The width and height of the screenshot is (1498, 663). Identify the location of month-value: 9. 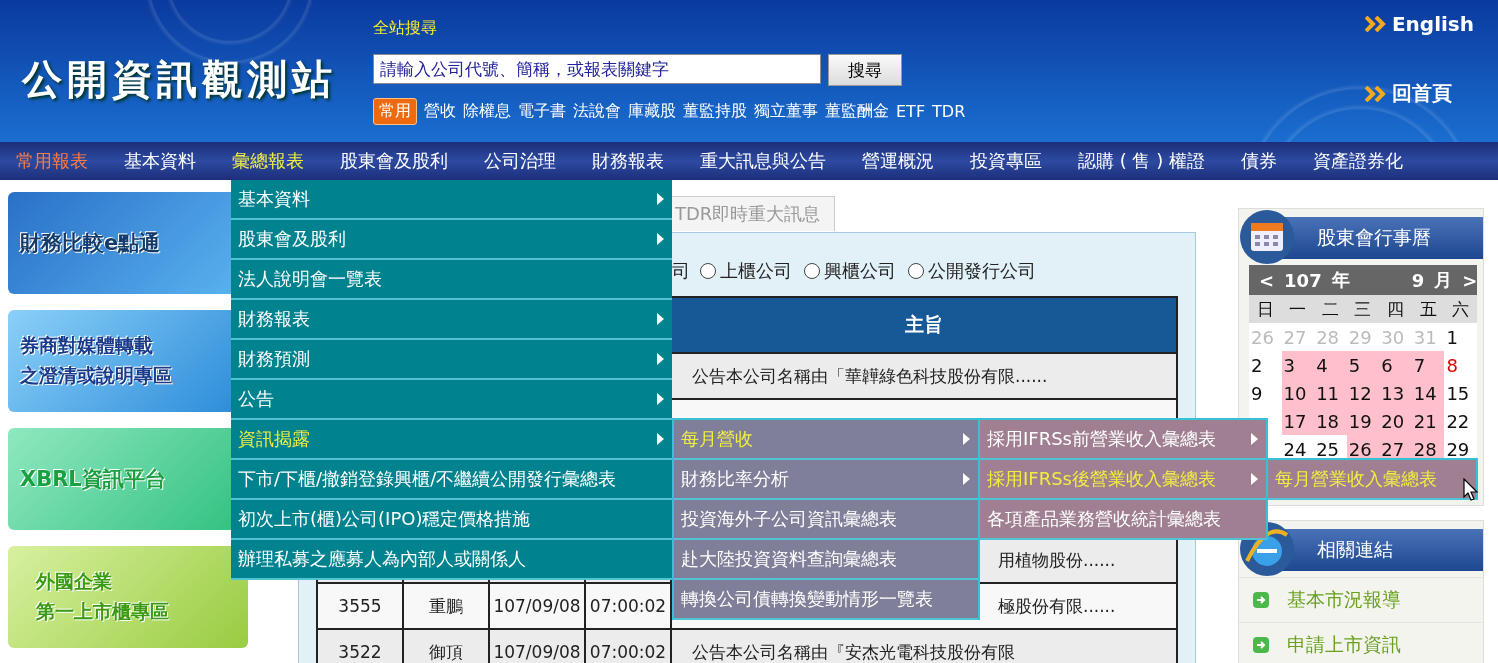
(1418, 280).